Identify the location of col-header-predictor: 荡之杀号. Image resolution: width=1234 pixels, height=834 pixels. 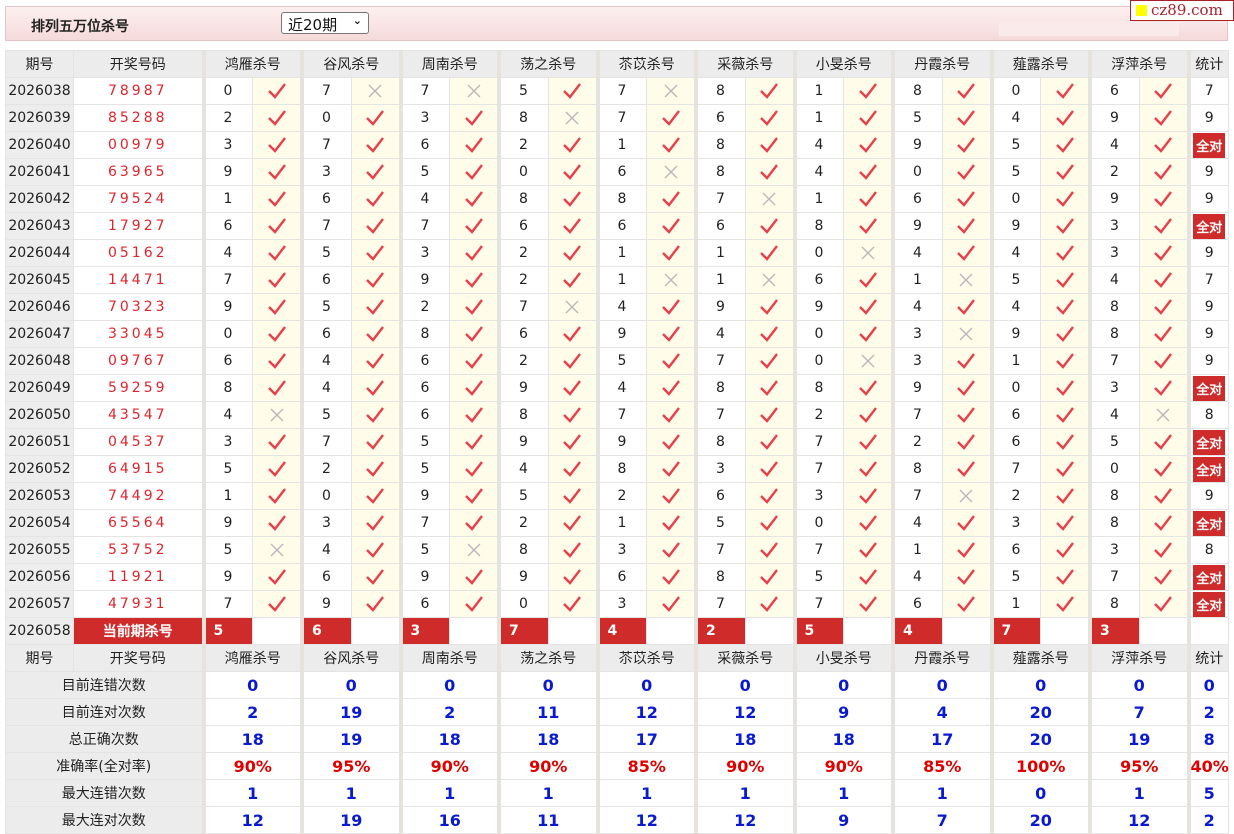
(547, 64).